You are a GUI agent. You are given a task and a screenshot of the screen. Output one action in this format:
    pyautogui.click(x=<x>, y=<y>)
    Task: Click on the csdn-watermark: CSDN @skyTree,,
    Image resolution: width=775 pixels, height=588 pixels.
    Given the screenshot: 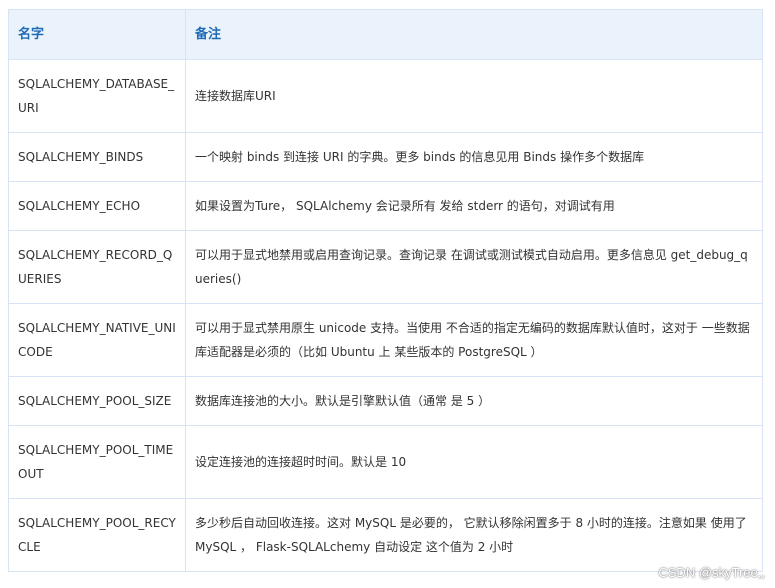 What is the action you would take?
    pyautogui.click(x=711, y=572)
    